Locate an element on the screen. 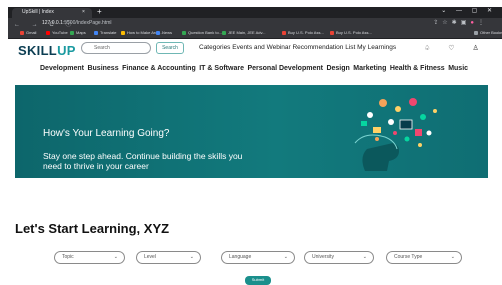 The width and height of the screenshot is (502, 285). bookmark-item: Translate is located at coordinates (105, 32).